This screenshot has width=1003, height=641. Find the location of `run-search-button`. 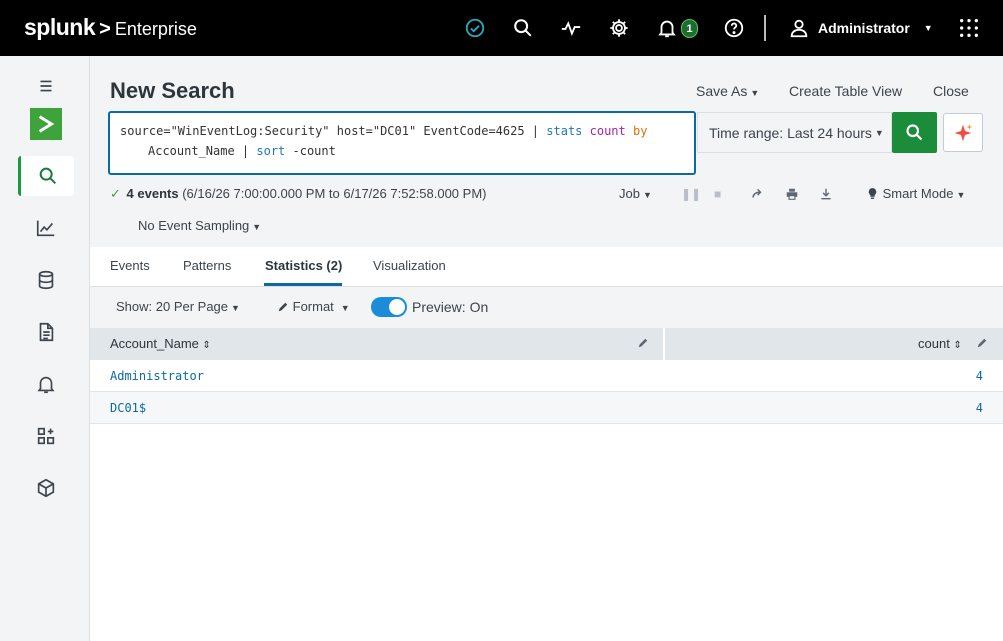

run-search-button is located at coordinates (914, 132).